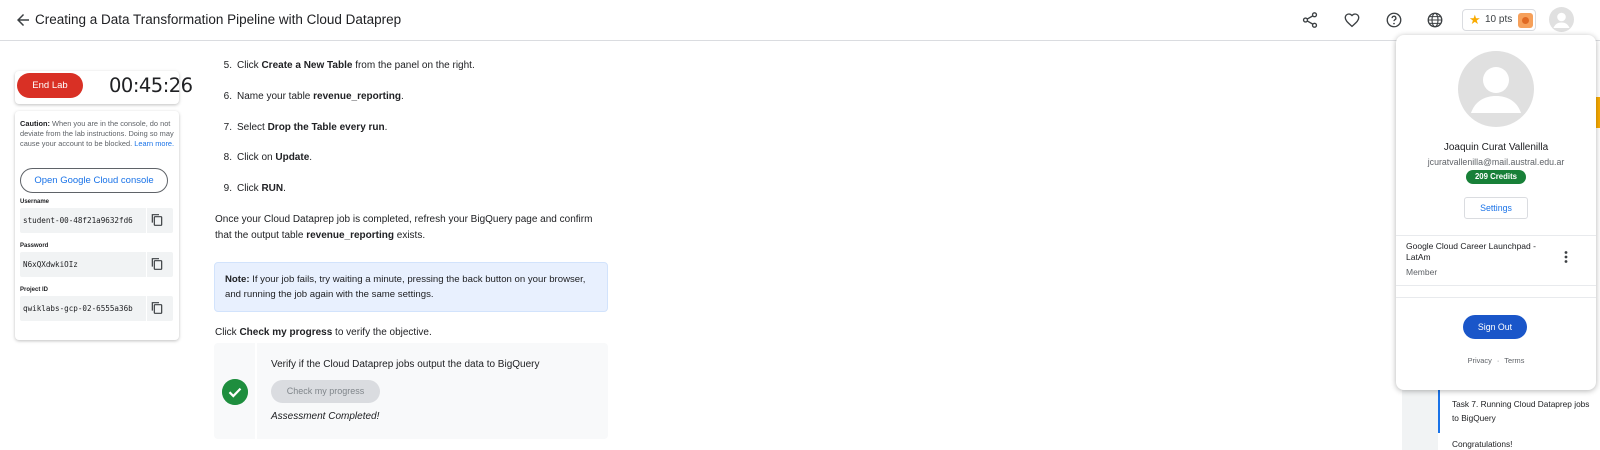 This screenshot has width=1600, height=450. Describe the element at coordinates (1525, 20) in the screenshot. I see `badge-icon` at that location.